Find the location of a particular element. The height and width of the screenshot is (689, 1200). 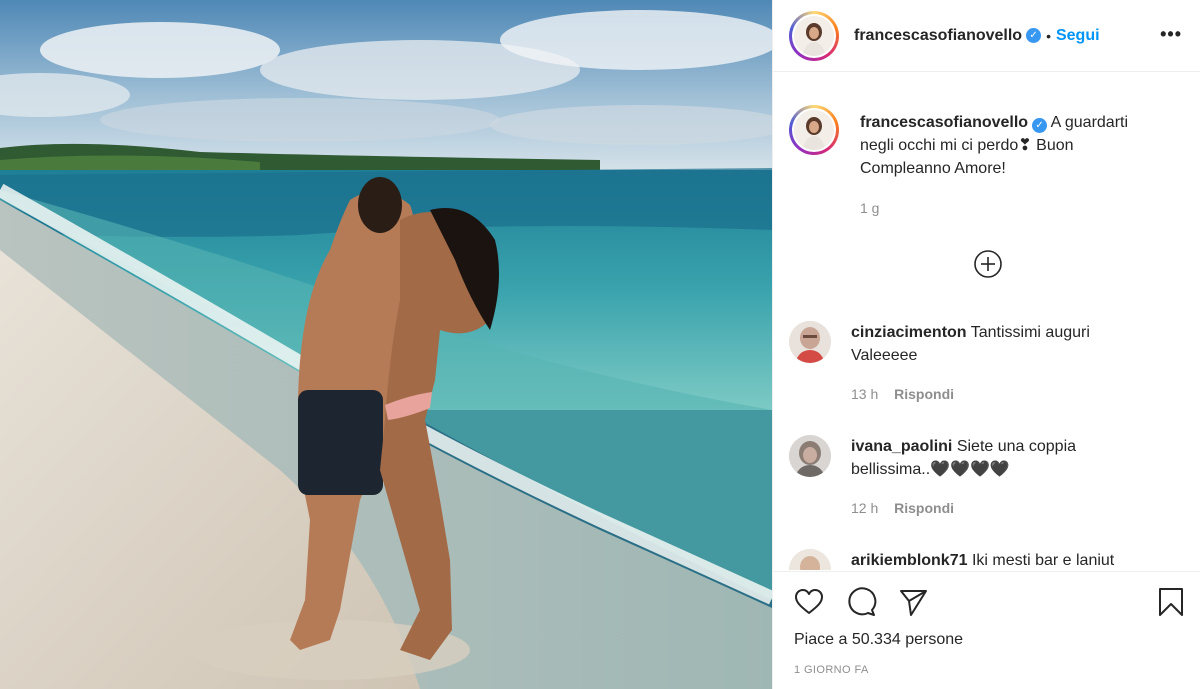

caption-username: francescasofianovello is located at coordinates (944, 122).